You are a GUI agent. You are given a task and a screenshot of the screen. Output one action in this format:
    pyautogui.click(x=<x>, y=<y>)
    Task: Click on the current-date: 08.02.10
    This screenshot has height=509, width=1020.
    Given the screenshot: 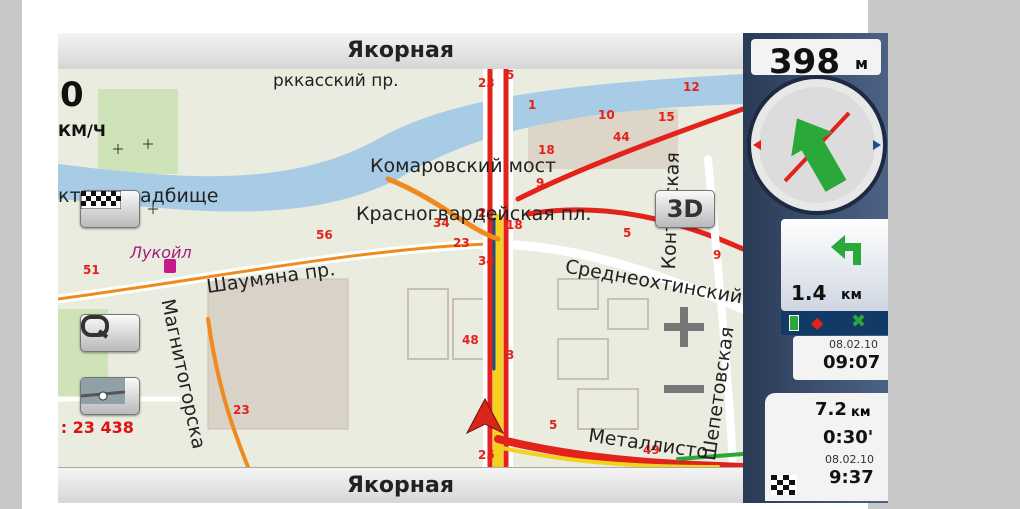 What is the action you would take?
    pyautogui.click(x=853, y=344)
    